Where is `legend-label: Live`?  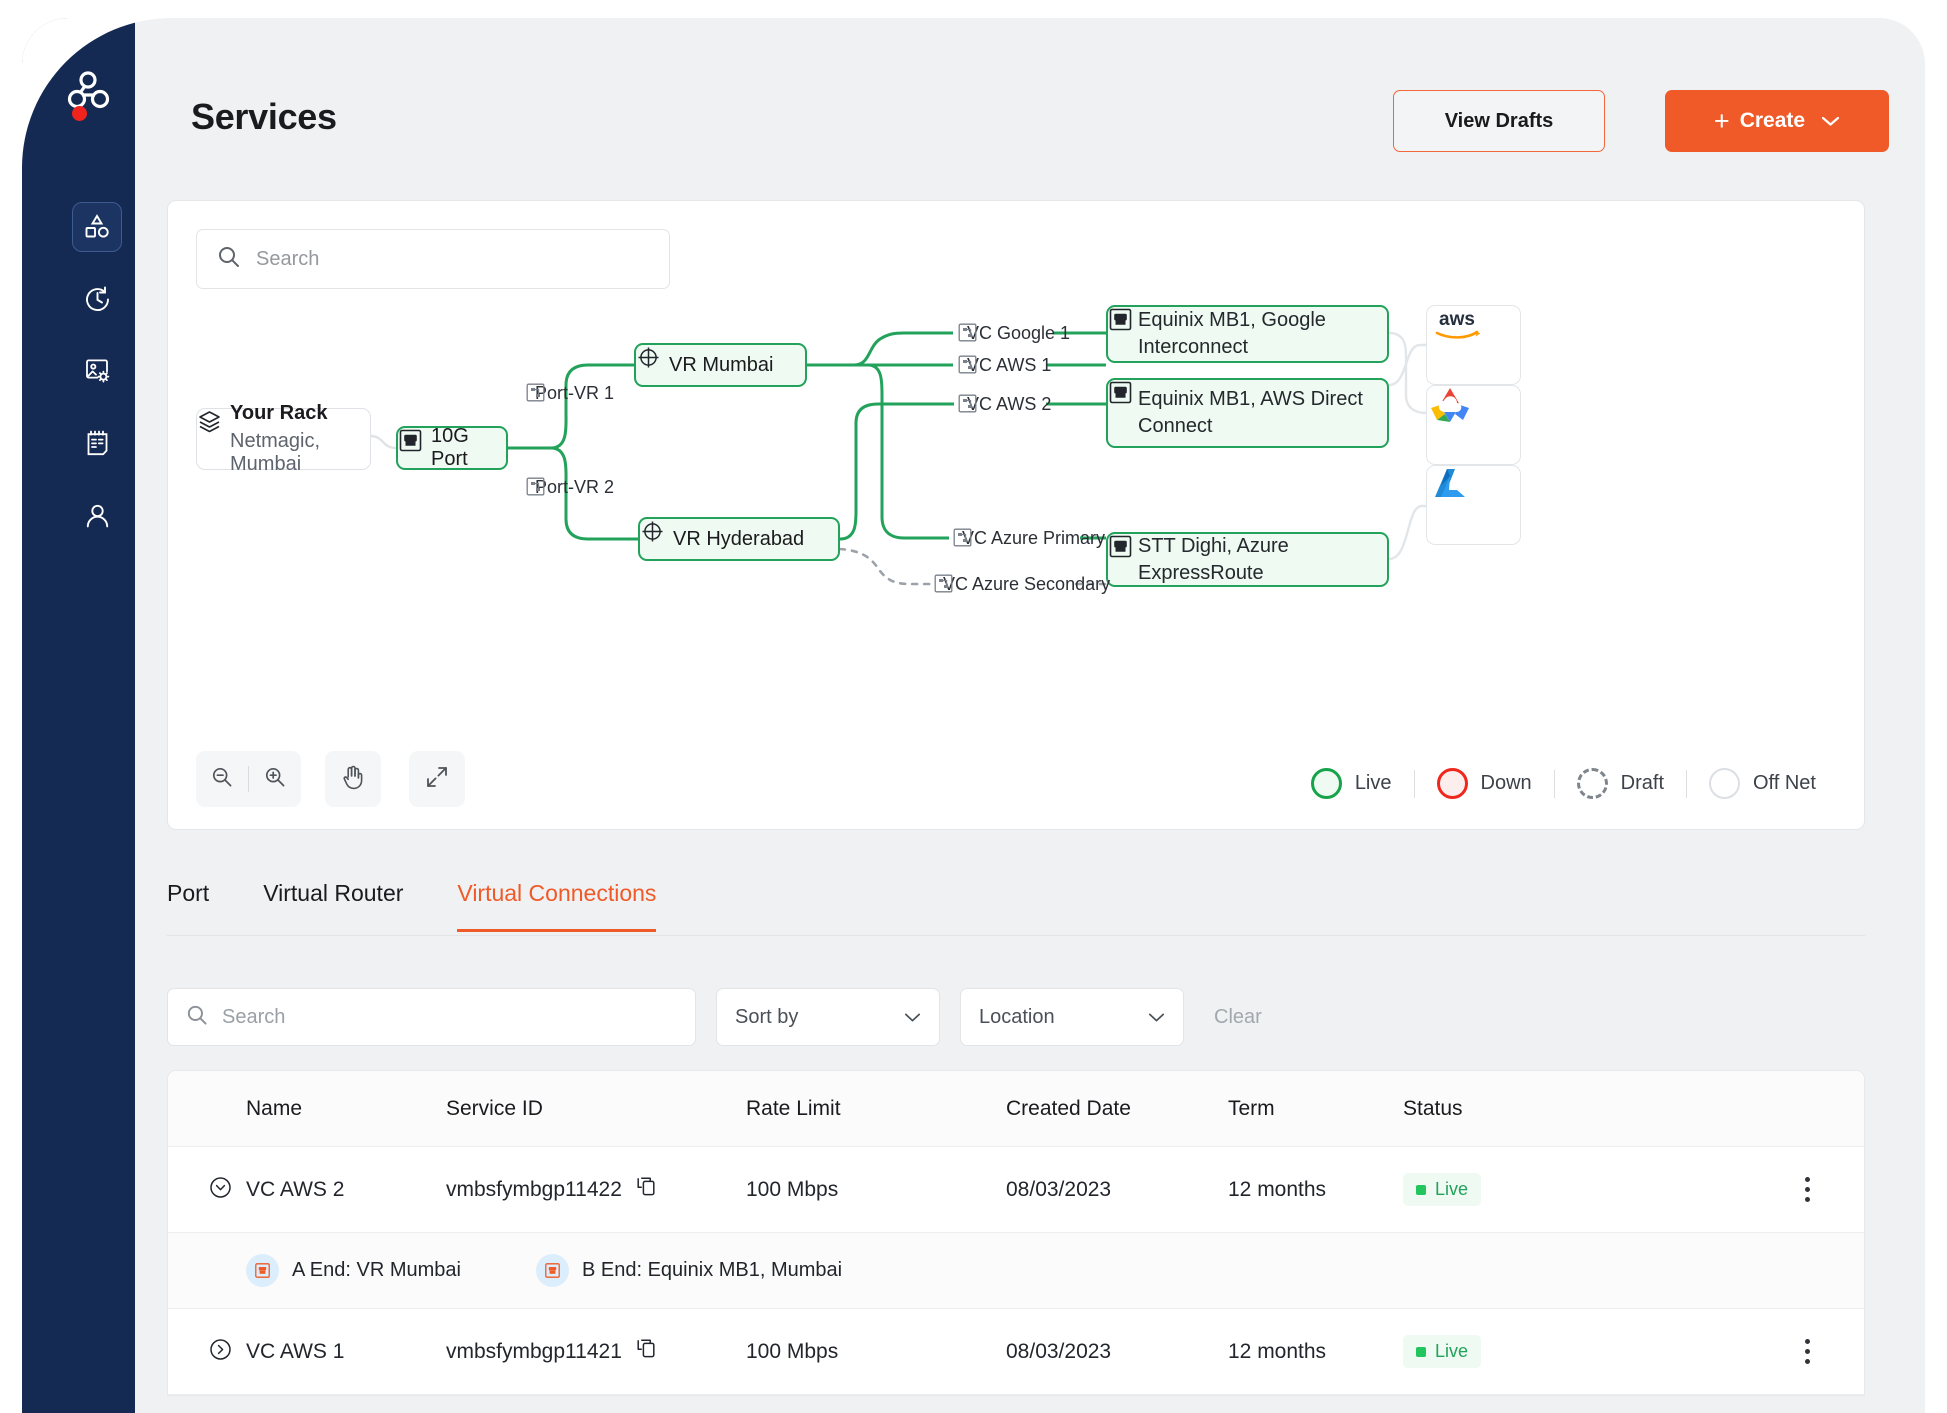 legend-label: Live is located at coordinates (1373, 783).